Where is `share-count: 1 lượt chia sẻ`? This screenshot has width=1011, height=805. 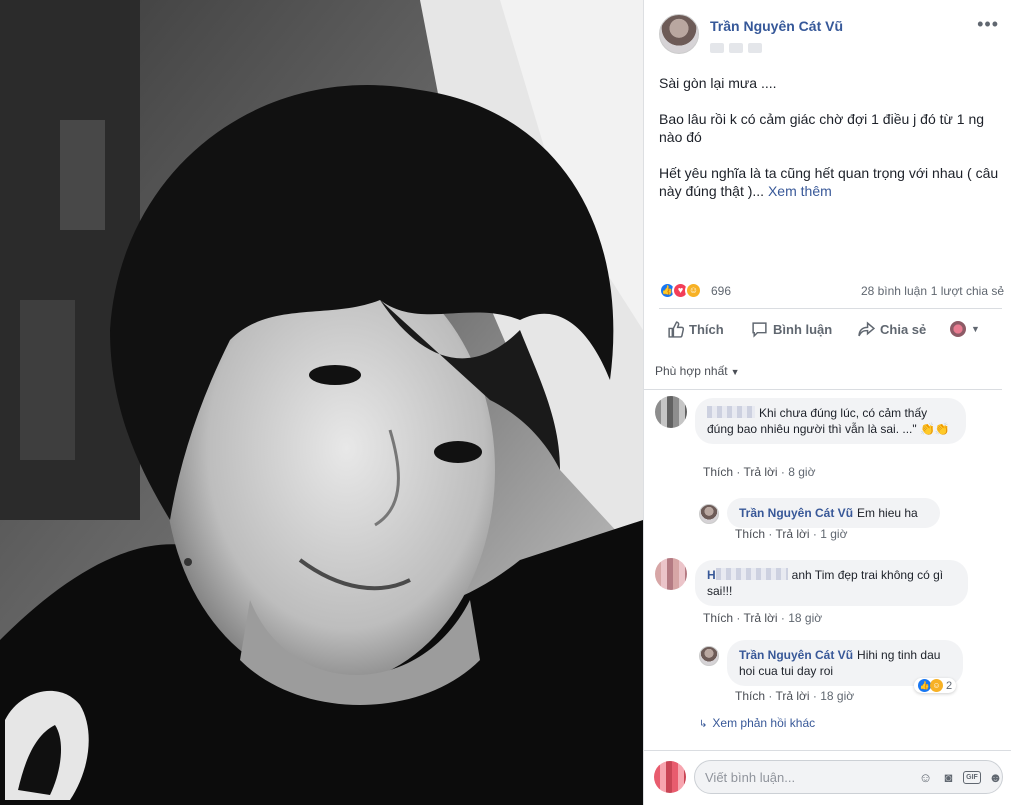 share-count: 1 lượt chia sẻ is located at coordinates (967, 291).